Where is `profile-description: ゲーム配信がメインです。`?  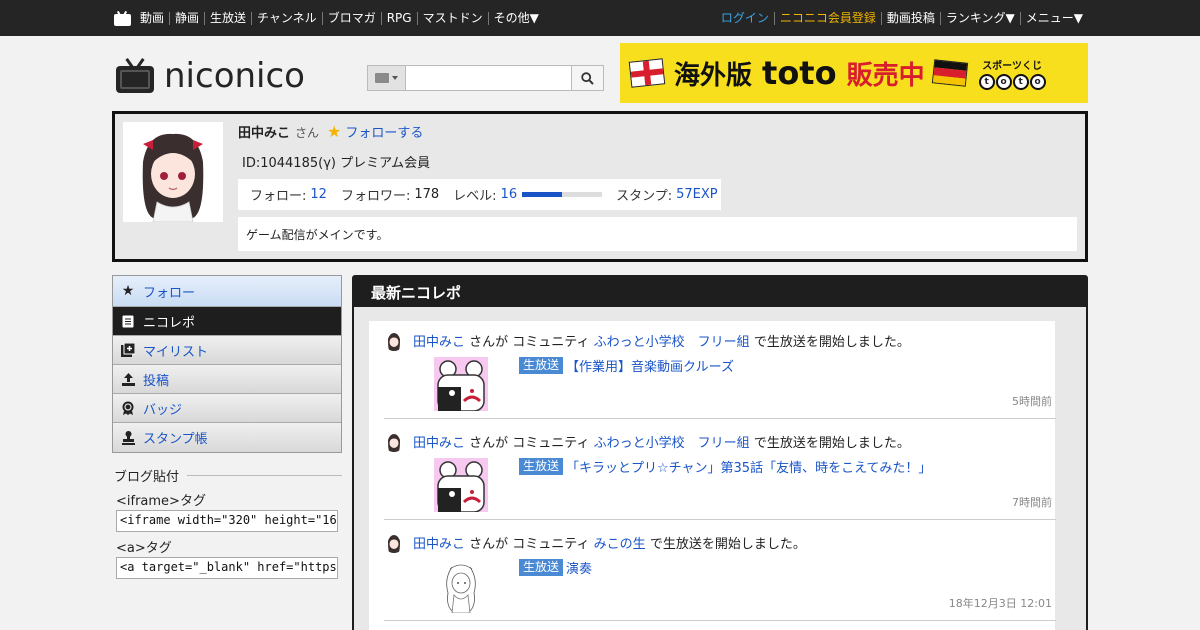 profile-description: ゲーム配信がメインです。 is located at coordinates (657, 234).